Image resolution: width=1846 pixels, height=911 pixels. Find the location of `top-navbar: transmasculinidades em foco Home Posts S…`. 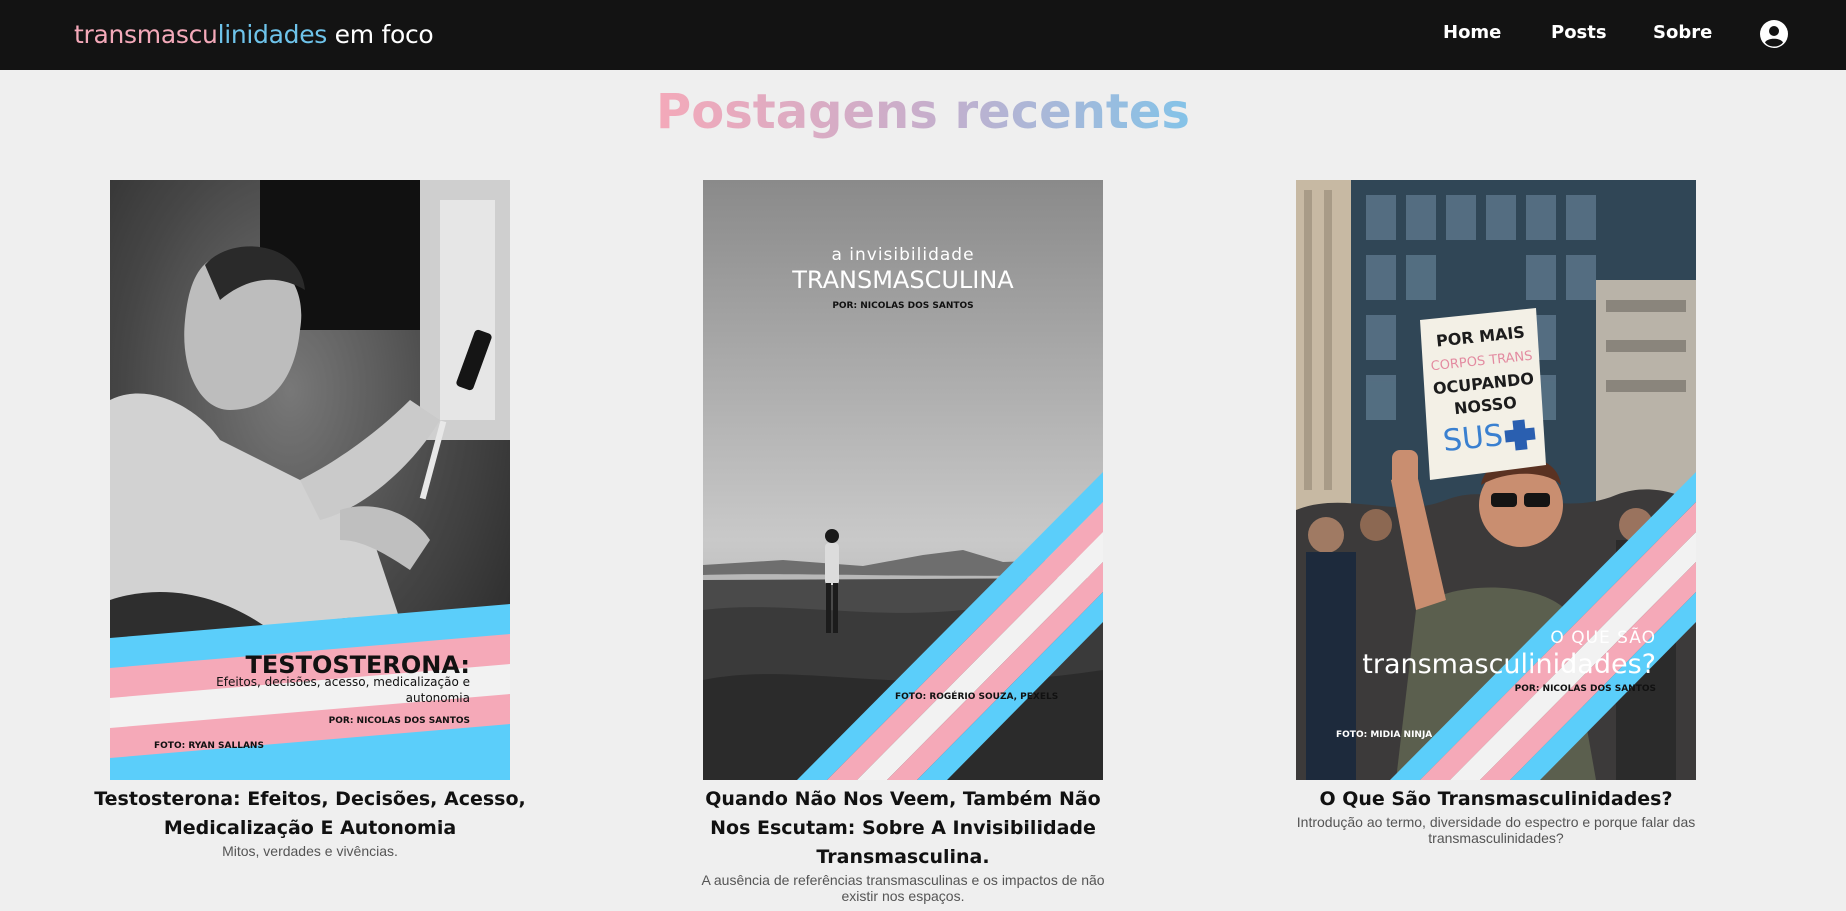

top-navbar: transmasculinidades em foco Home Posts S… is located at coordinates (923, 35).